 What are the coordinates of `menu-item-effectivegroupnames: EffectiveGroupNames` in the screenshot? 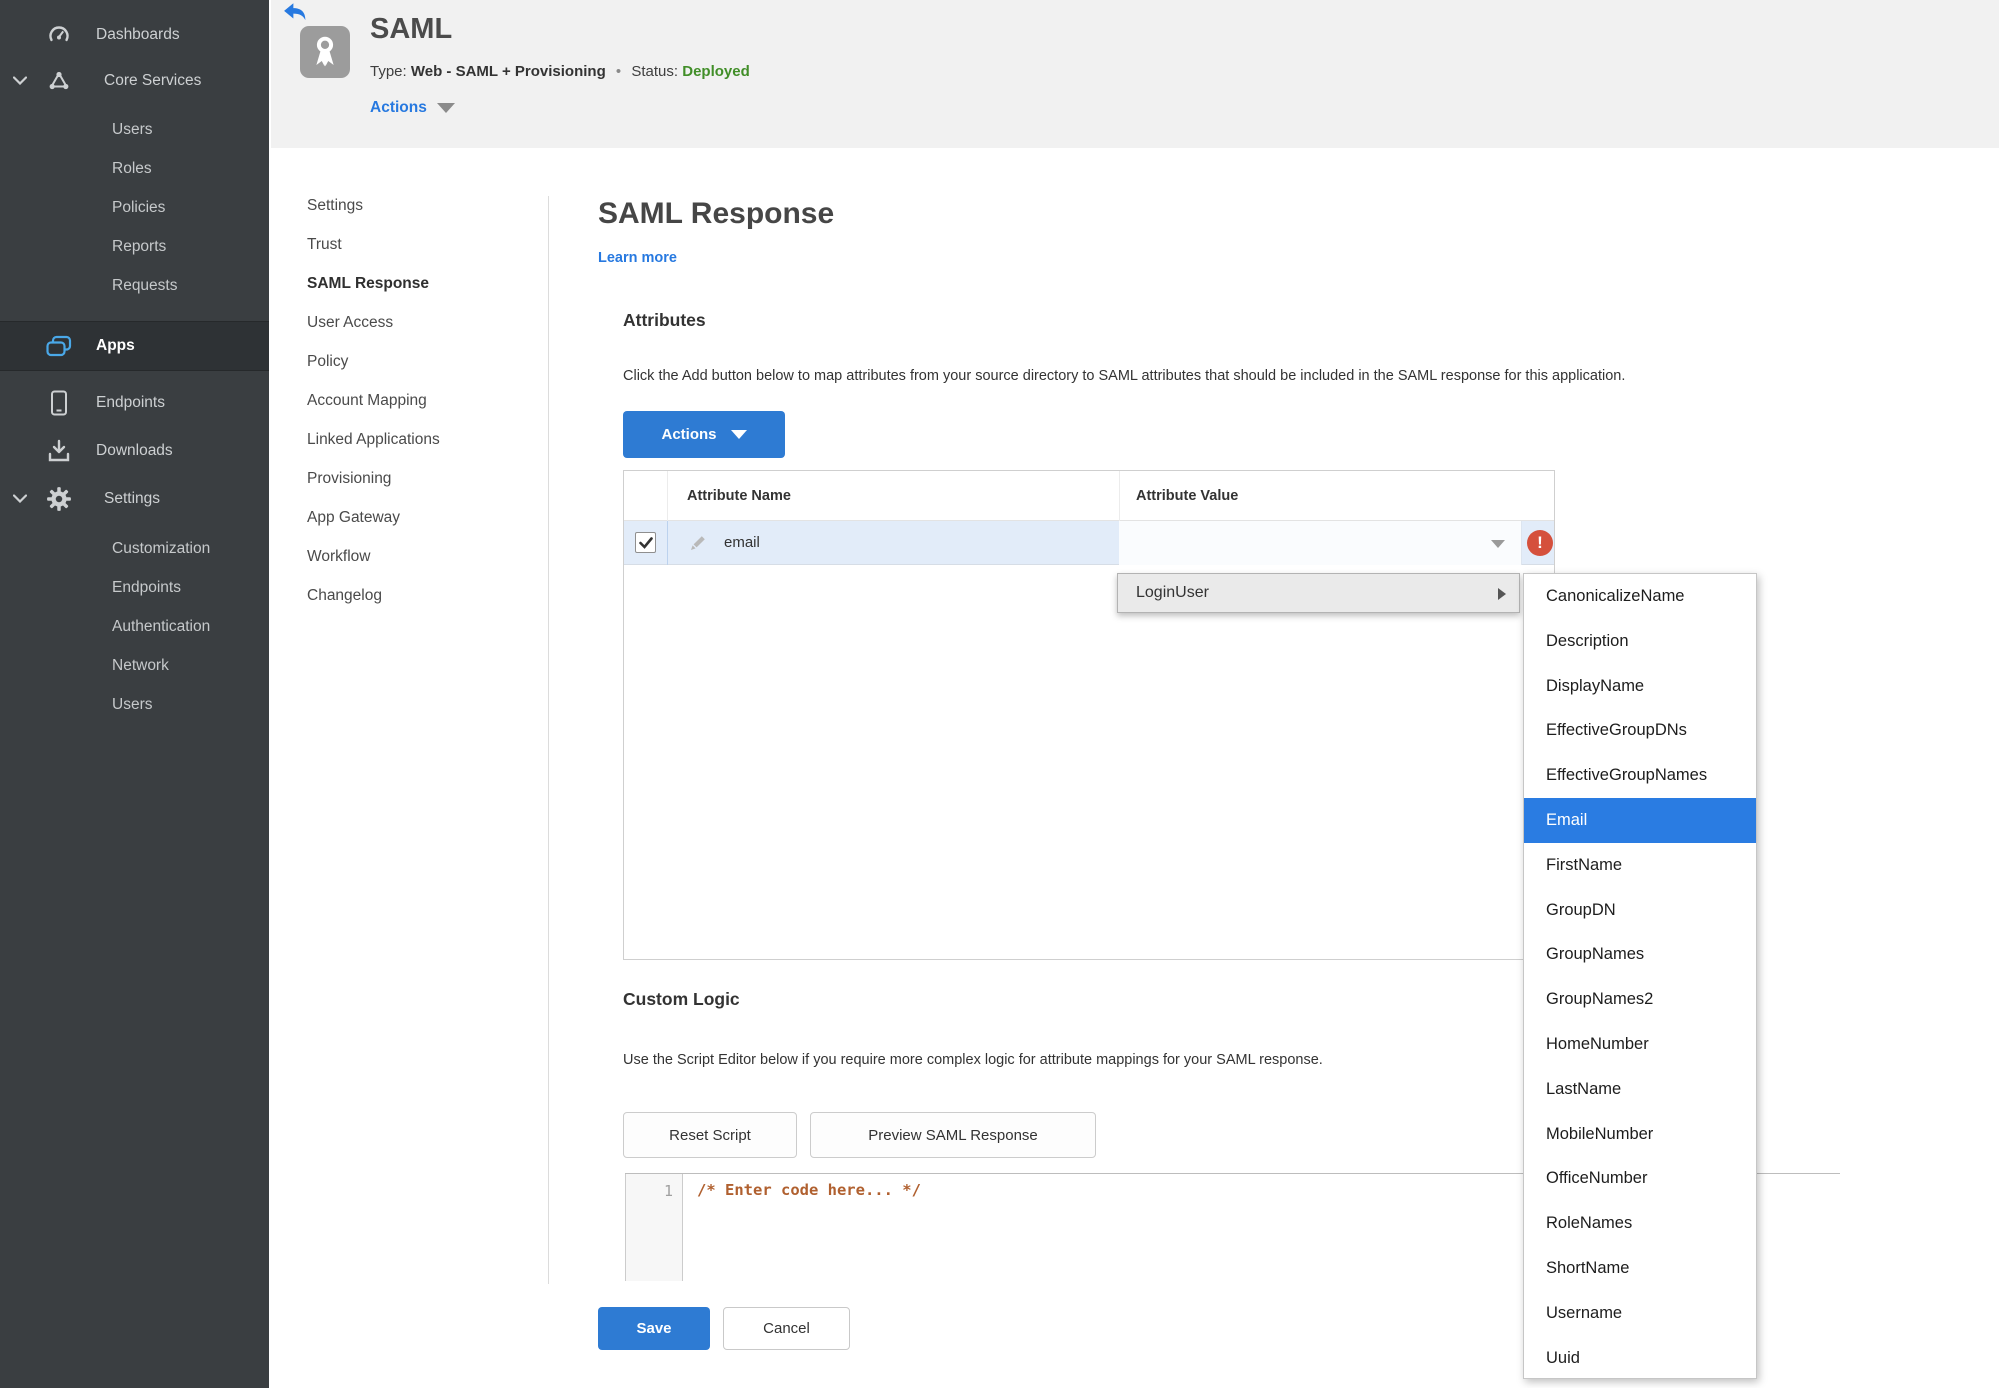 It's located at (1640, 775).